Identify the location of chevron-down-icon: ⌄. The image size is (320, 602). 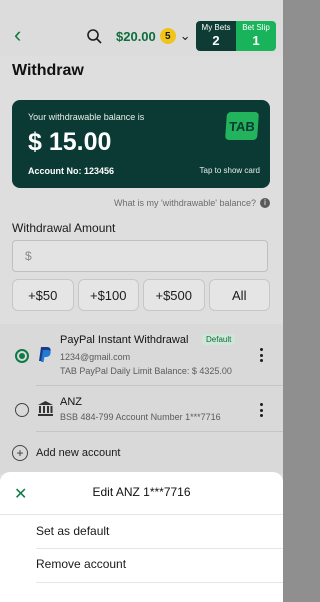
(185, 35).